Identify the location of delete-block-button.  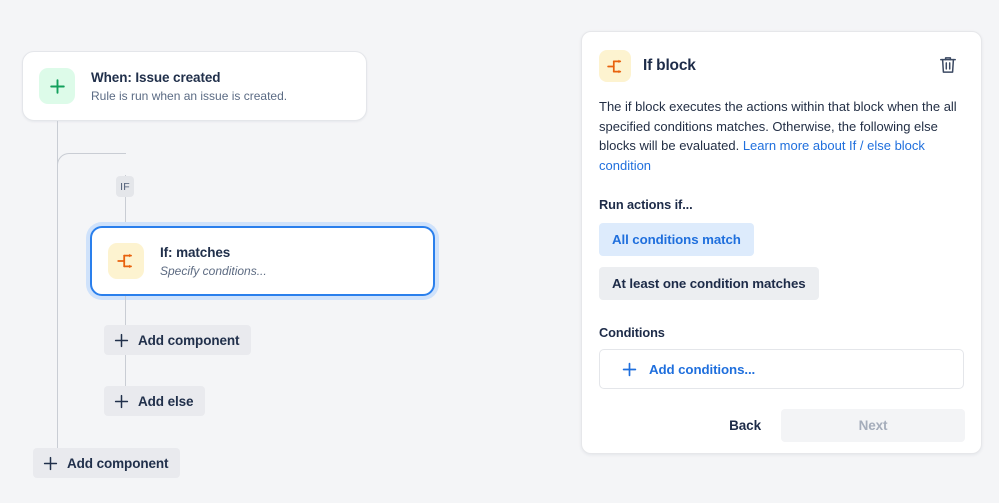
(948, 66).